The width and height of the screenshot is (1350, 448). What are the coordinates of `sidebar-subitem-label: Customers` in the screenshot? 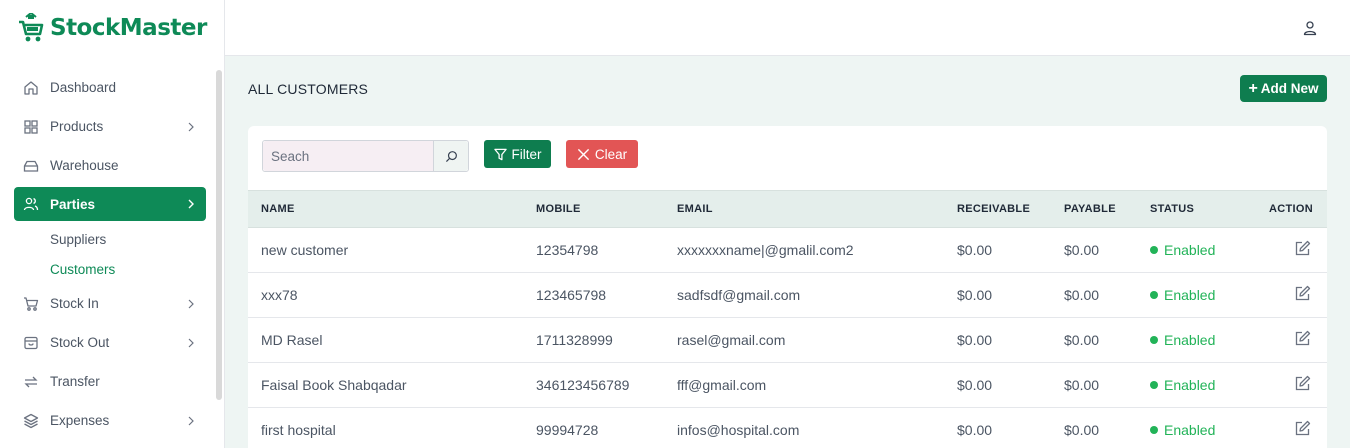 It's located at (83, 269).